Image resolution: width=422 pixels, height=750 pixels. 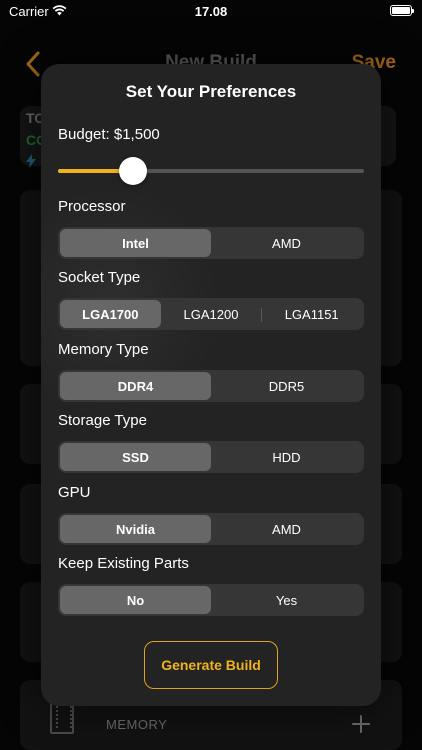 What do you see at coordinates (103, 349) in the screenshot?
I see `memory-type-label: Memory Type` at bounding box center [103, 349].